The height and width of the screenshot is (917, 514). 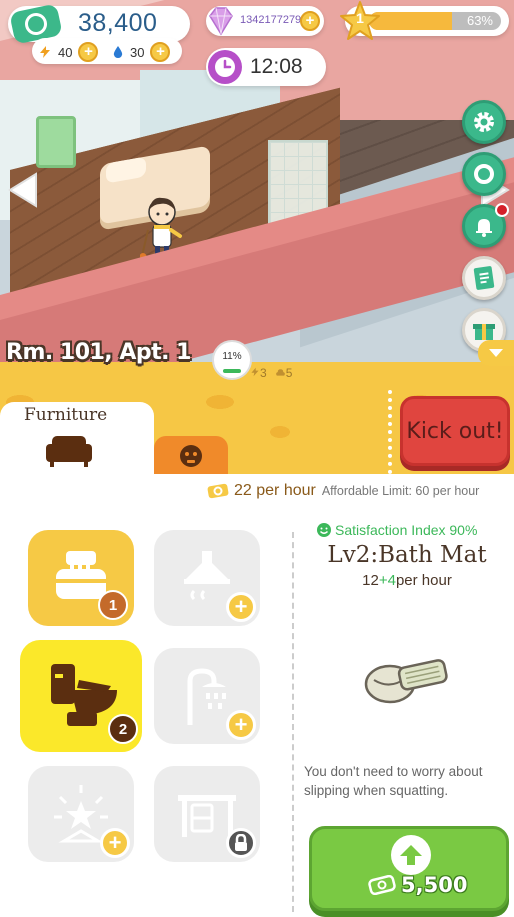 I want to click on room-name: Rm. 101, Apt. 1, so click(x=98, y=352).